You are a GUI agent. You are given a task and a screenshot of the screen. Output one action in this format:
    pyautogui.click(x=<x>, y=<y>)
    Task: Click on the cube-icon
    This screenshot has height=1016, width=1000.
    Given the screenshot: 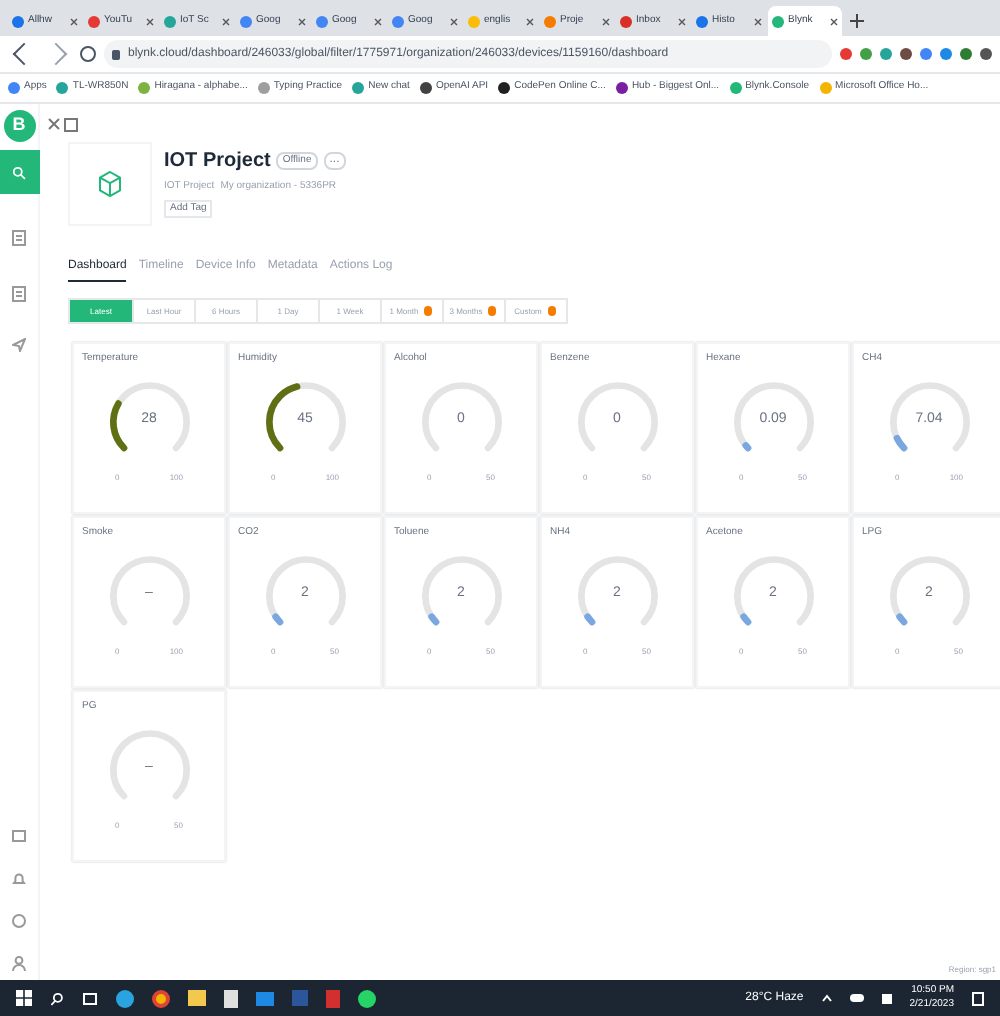 What is the action you would take?
    pyautogui.click(x=110, y=184)
    